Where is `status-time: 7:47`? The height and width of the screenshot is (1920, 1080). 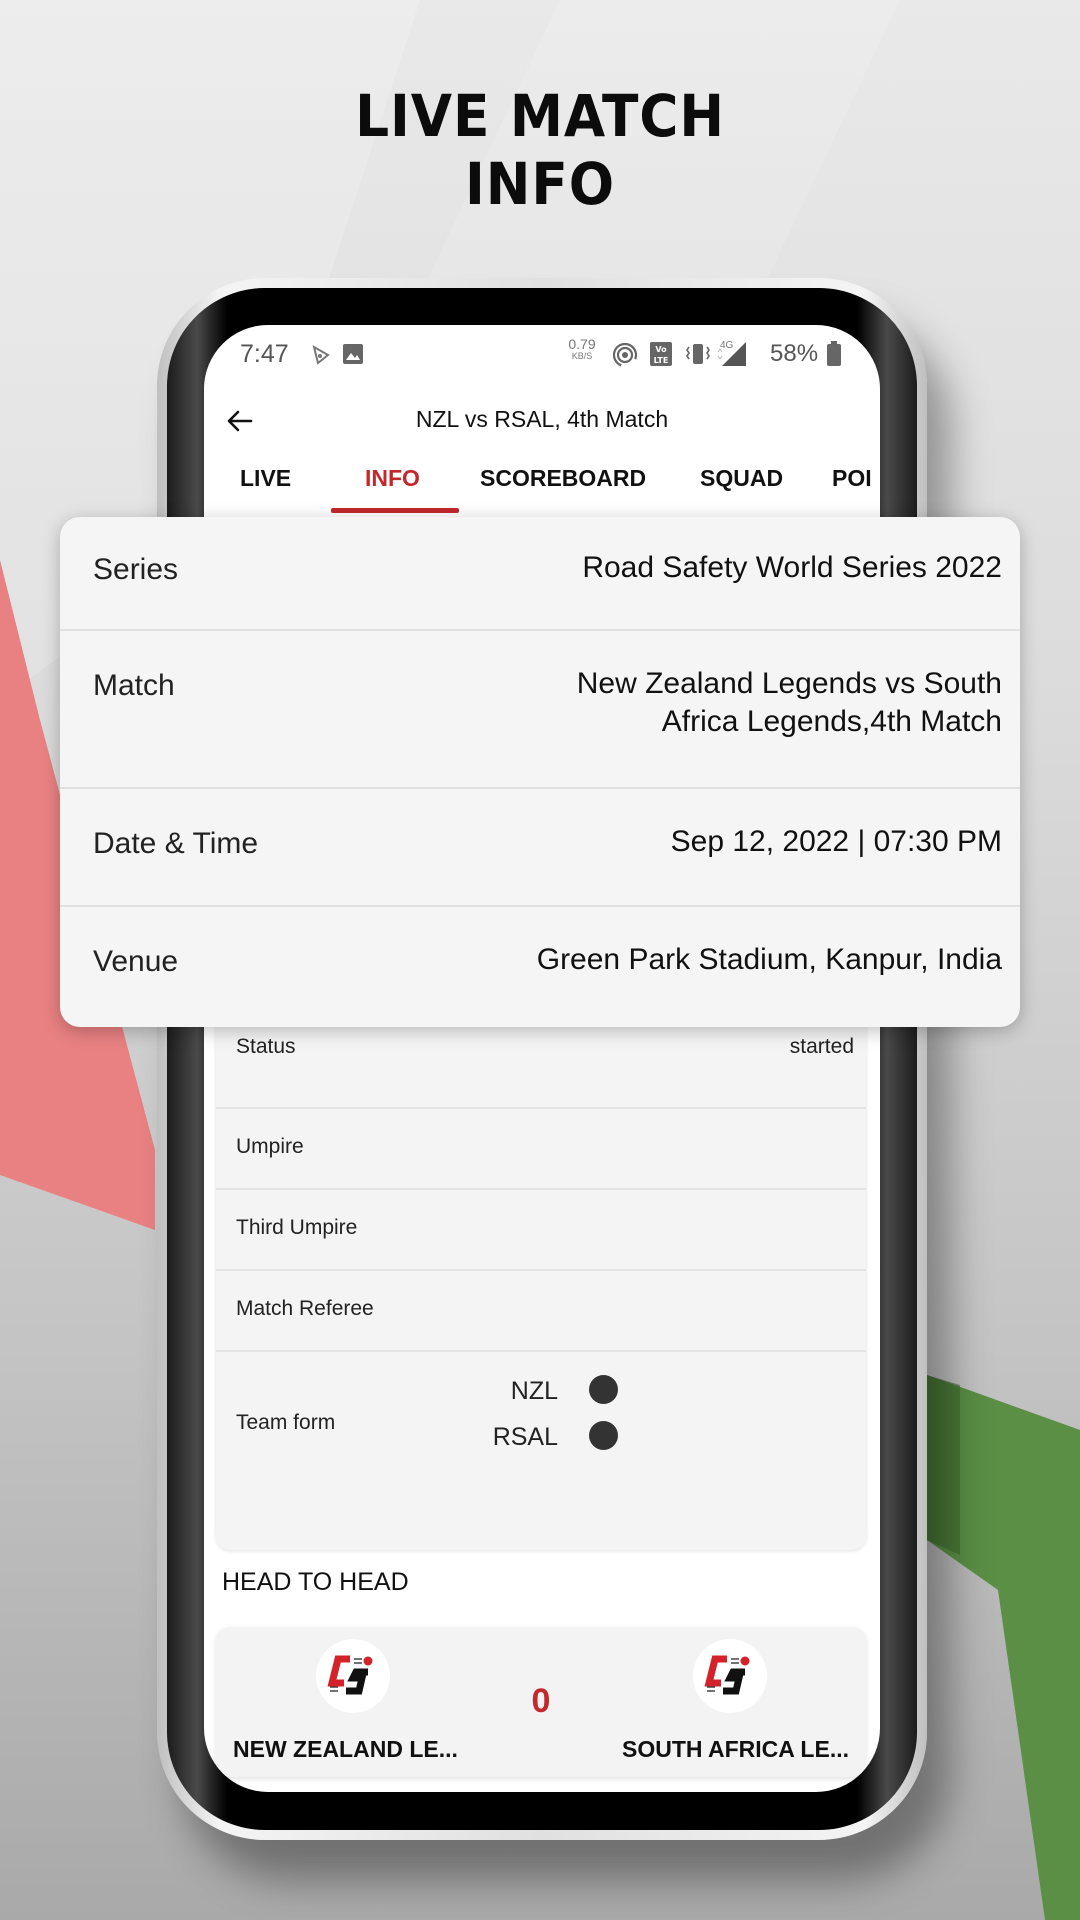 status-time: 7:47 is located at coordinates (264, 354).